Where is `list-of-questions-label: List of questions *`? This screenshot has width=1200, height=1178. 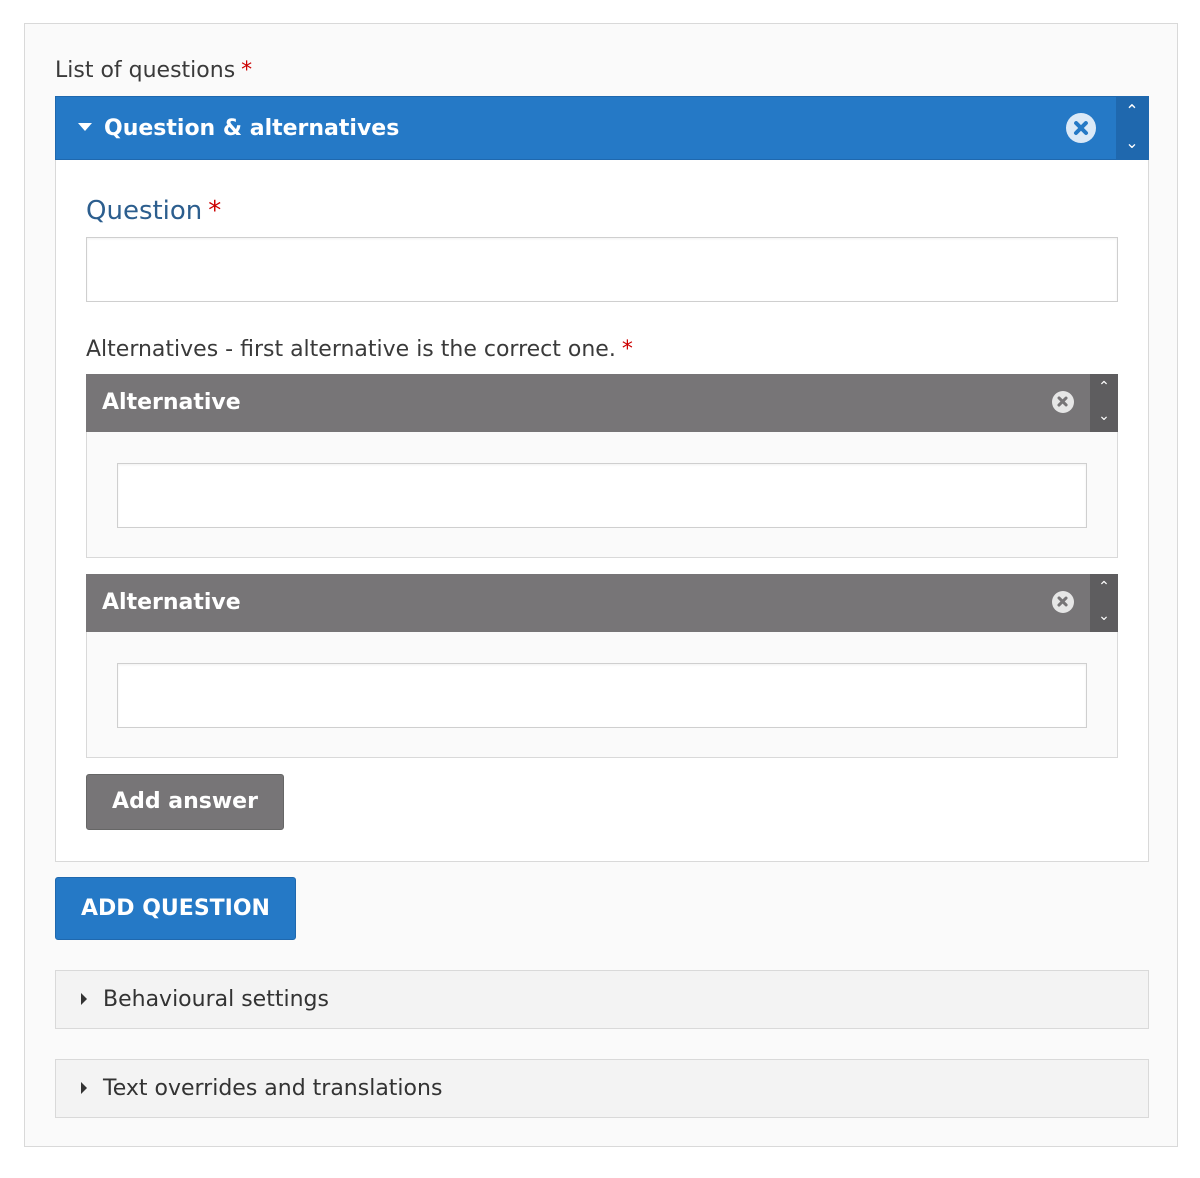
list-of-questions-label: List of questions * is located at coordinates (153, 71).